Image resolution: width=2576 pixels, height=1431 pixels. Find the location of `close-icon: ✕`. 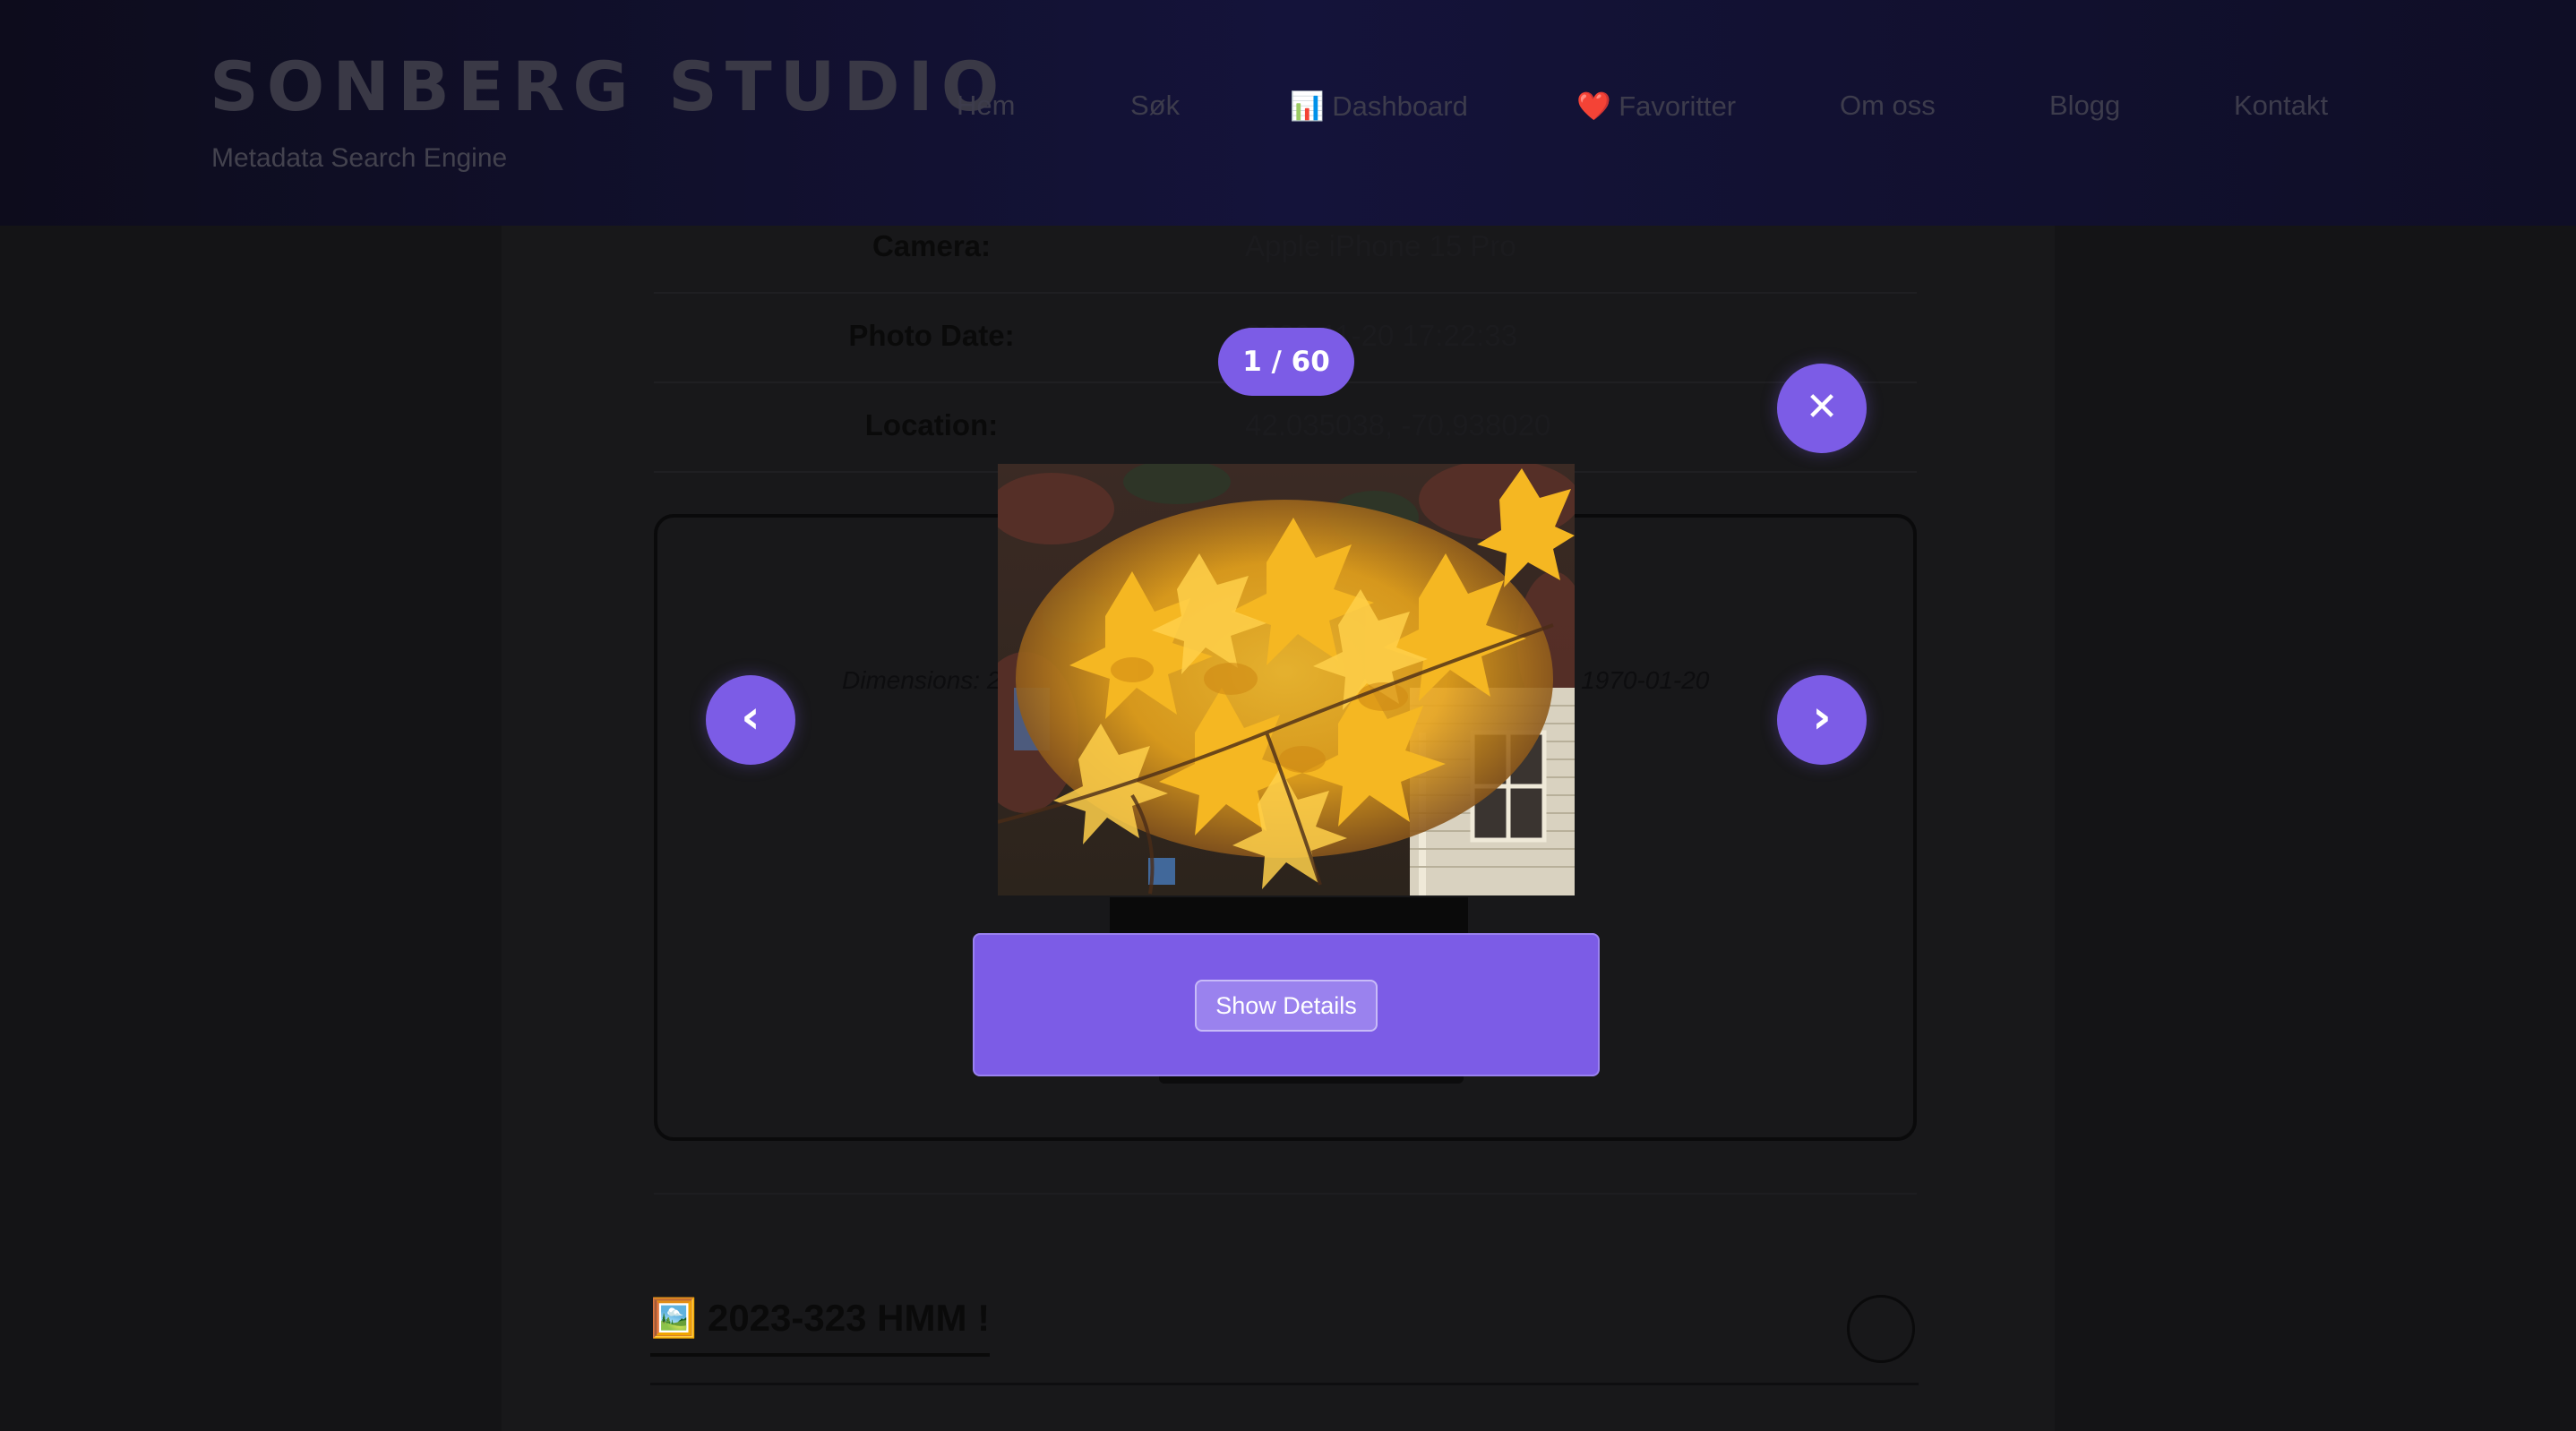

close-icon: ✕ is located at coordinates (1822, 407).